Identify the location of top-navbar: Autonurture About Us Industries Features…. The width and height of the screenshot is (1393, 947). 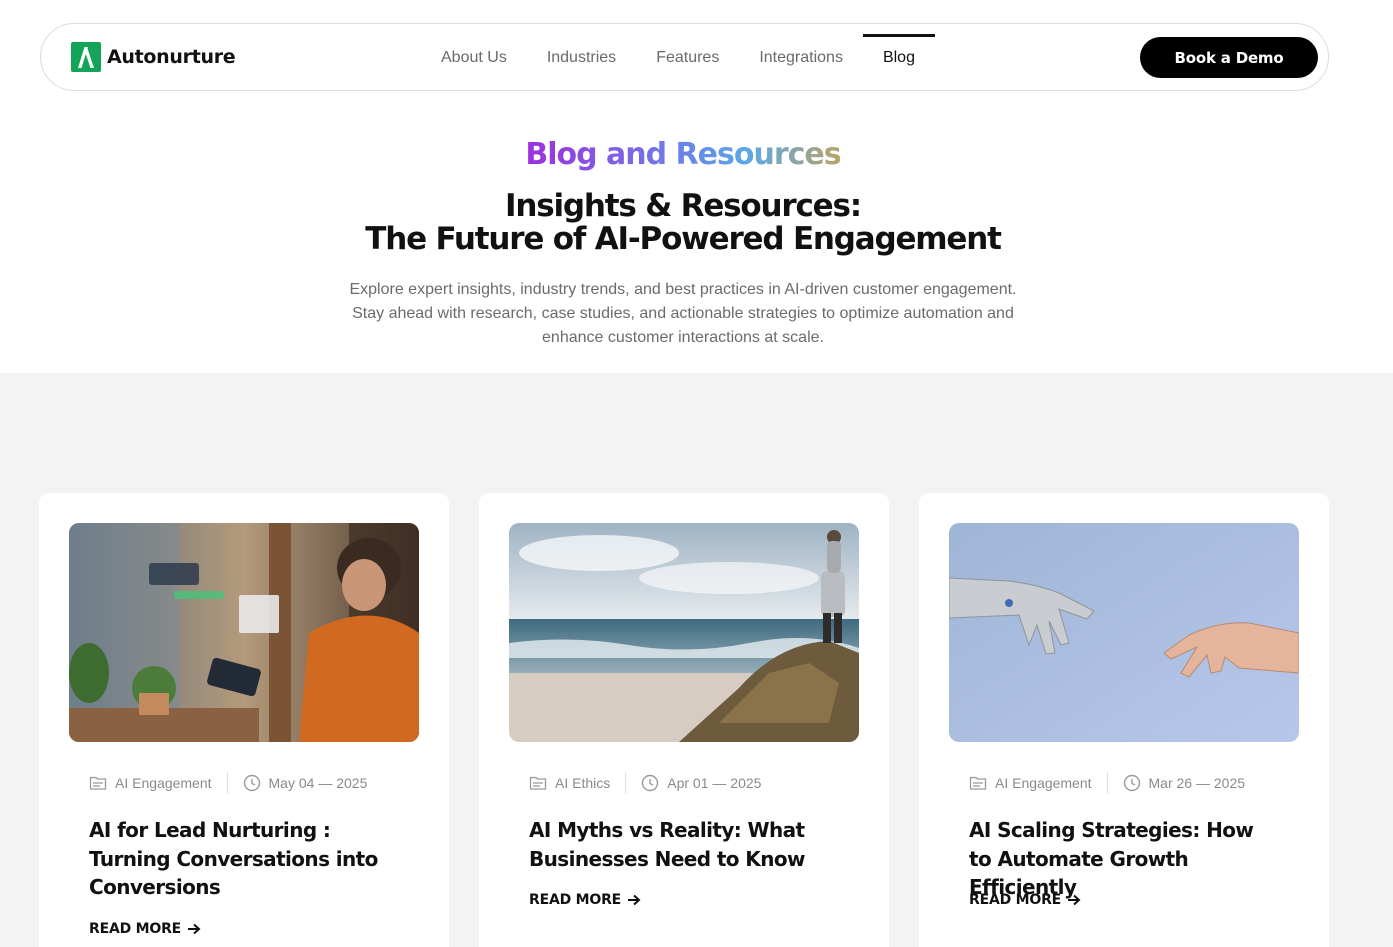
(684, 57).